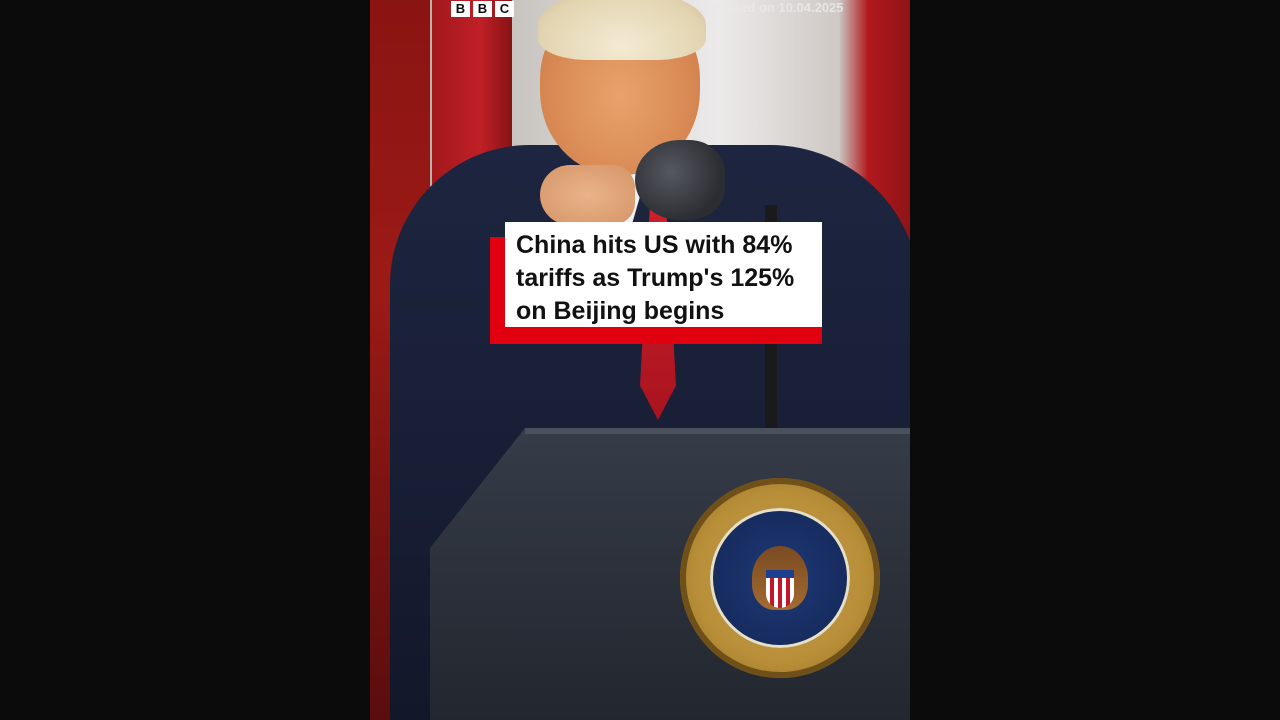  I want to click on shield-icon, so click(780, 589).